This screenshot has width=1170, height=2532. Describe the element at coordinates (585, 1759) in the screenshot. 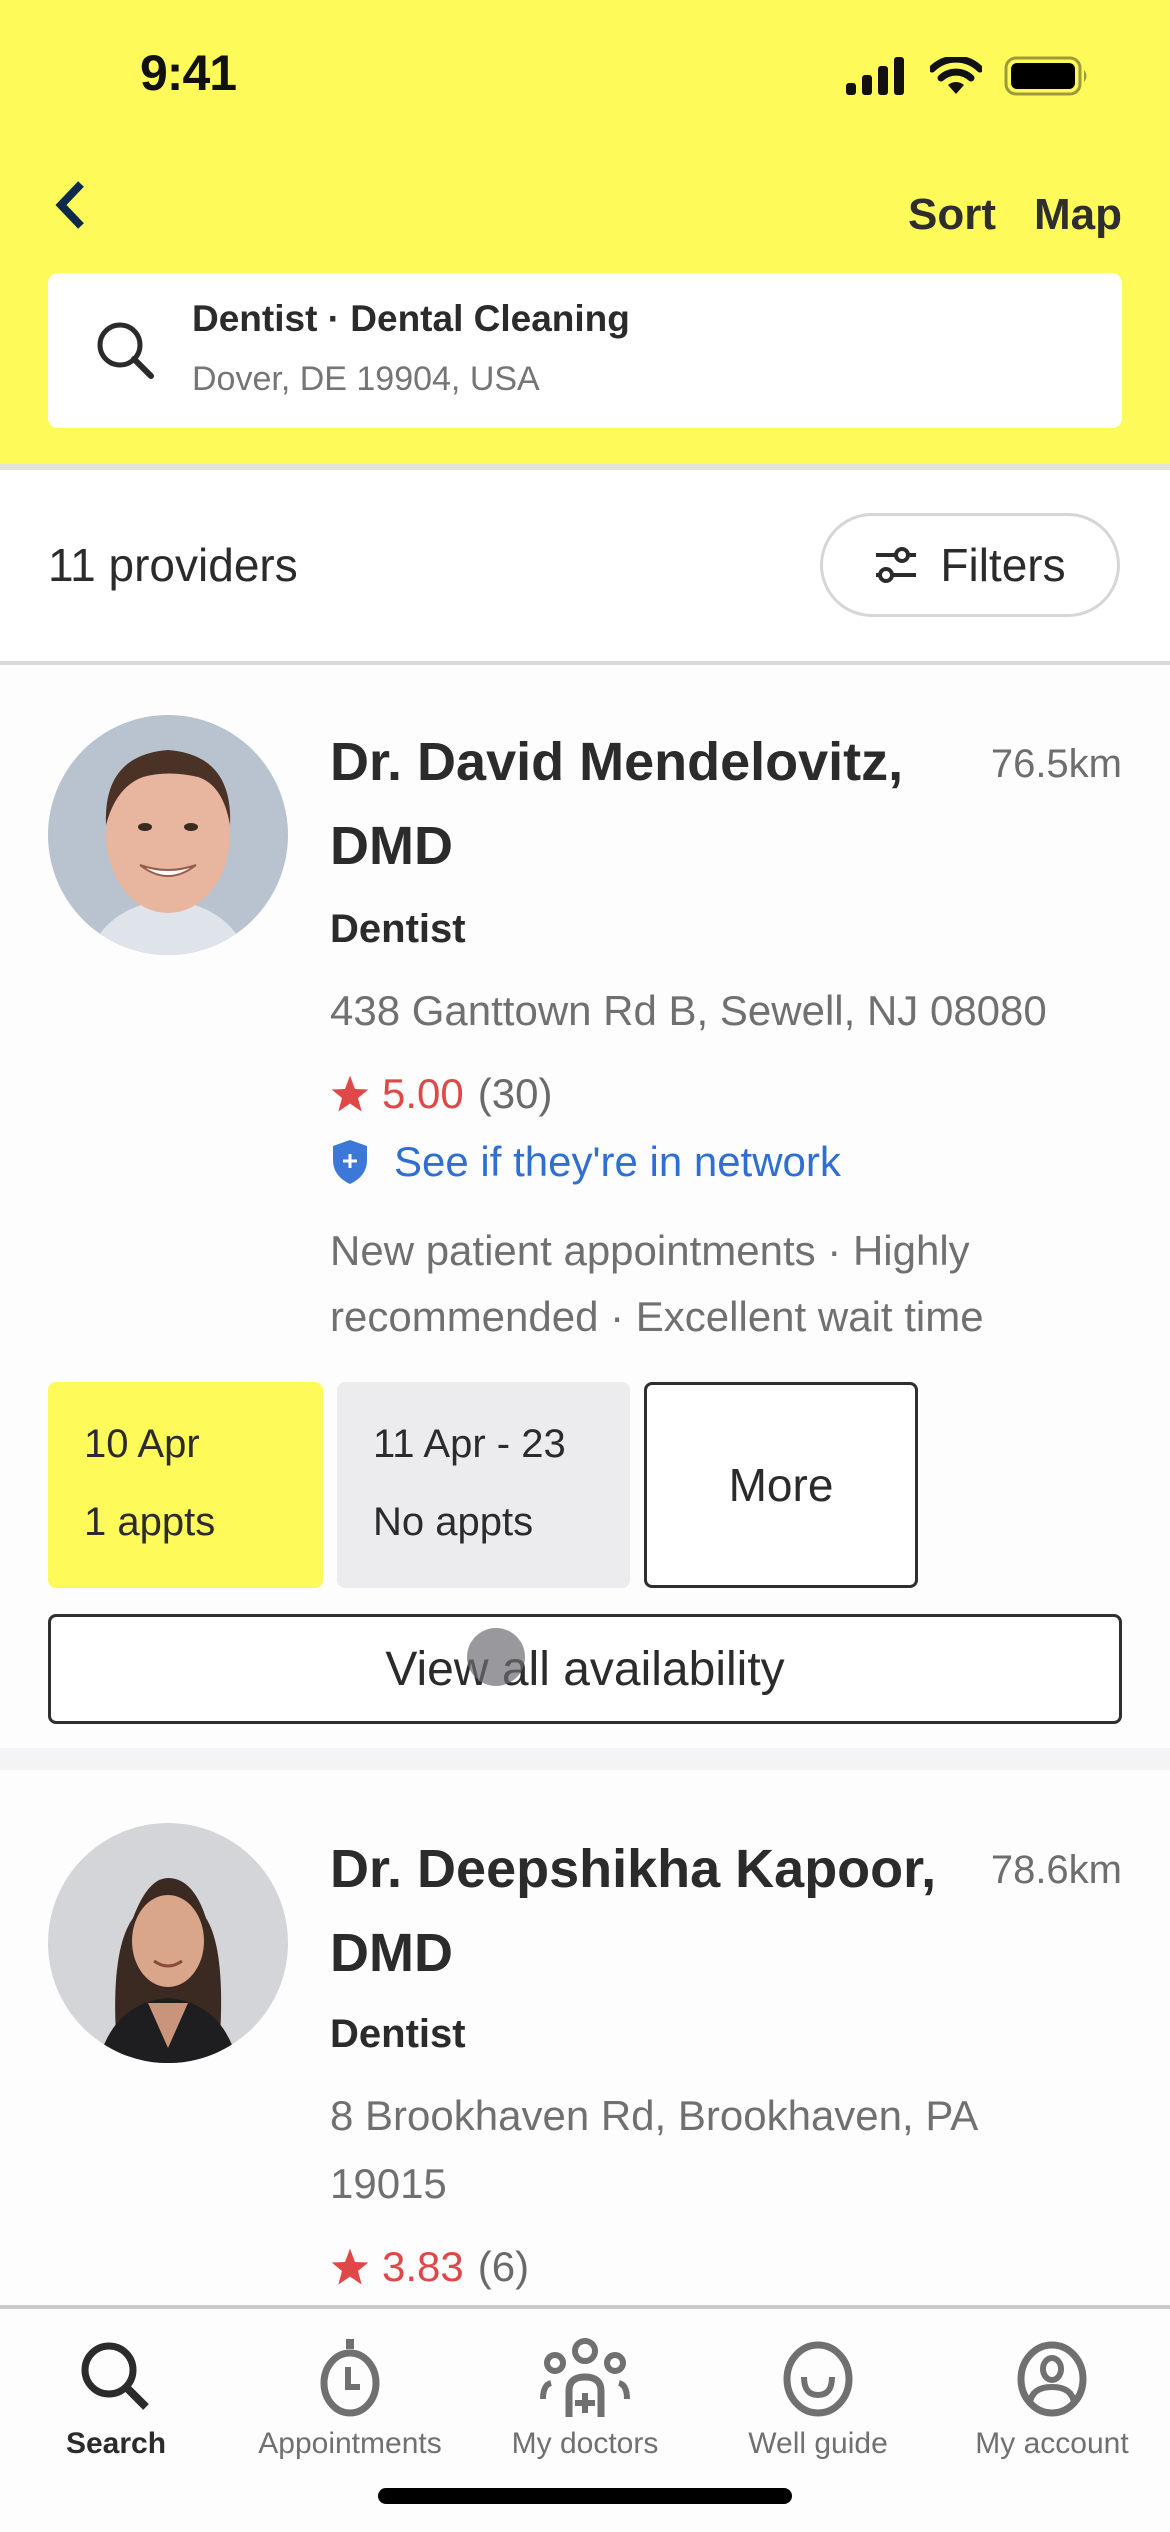

I see `card-separator` at that location.